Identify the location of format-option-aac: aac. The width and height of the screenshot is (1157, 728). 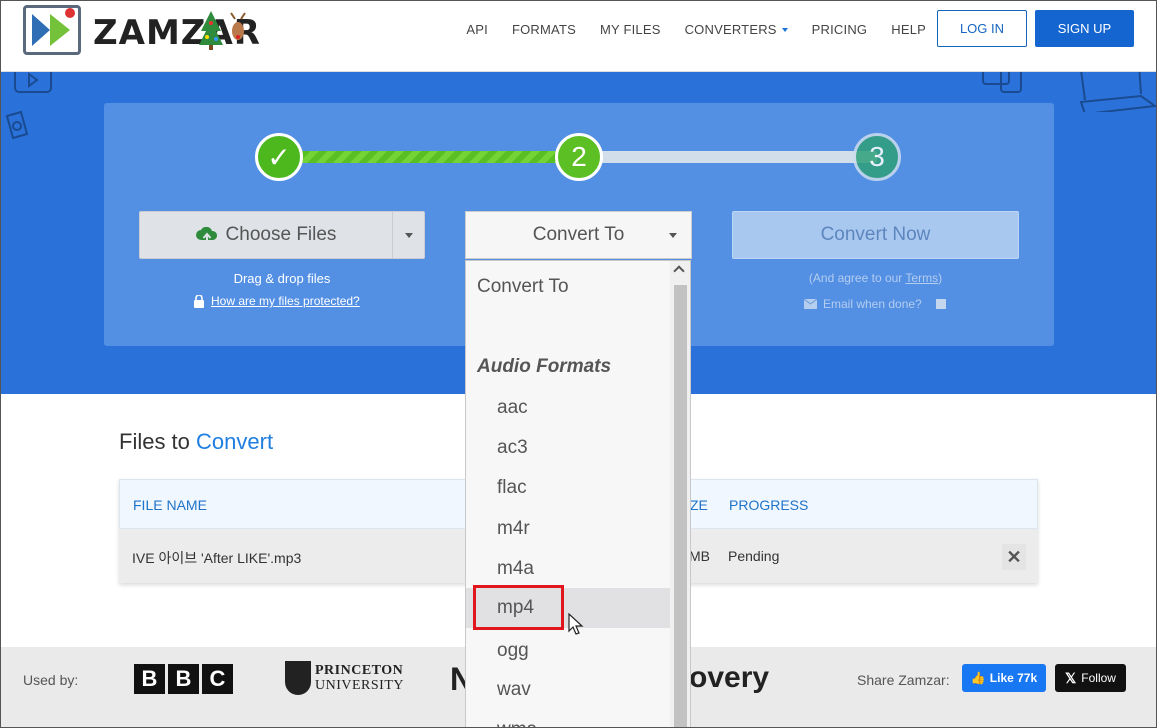
(568, 408).